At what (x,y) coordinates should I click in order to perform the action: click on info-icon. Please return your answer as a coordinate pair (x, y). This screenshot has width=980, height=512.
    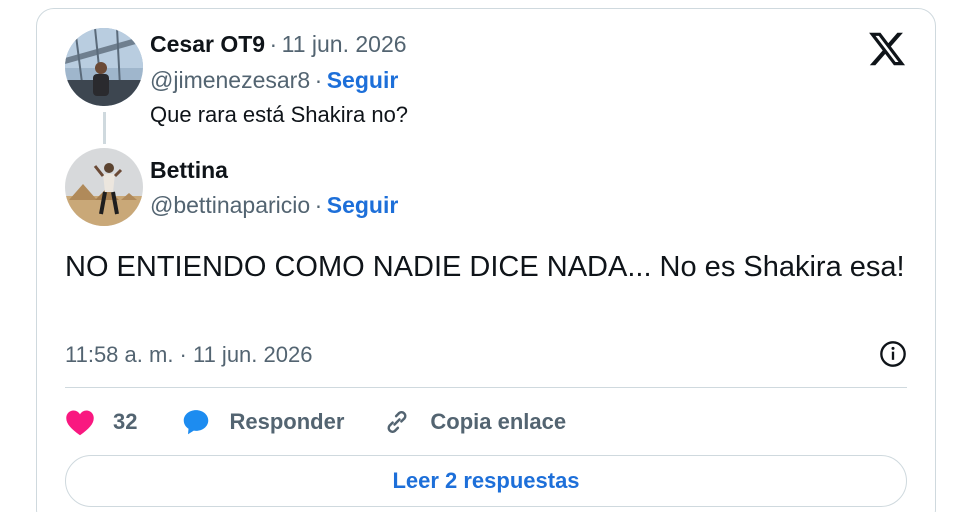
    Looking at the image, I should click on (893, 354).